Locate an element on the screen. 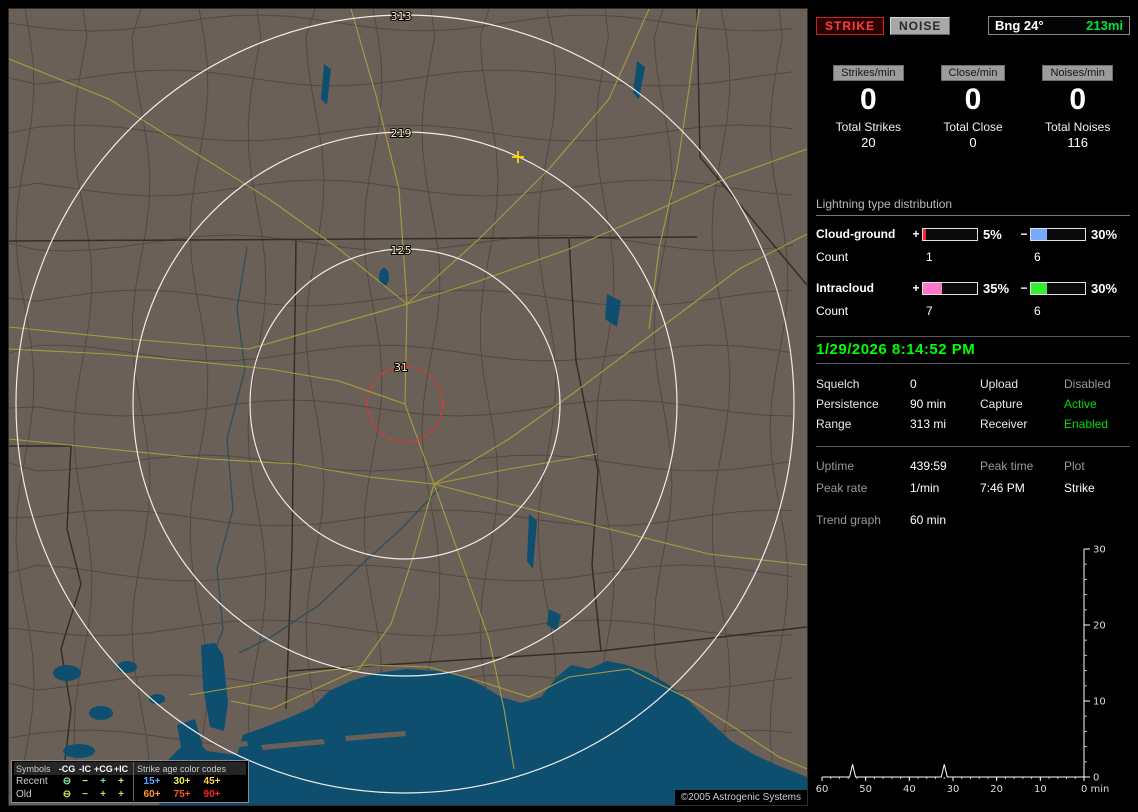 This screenshot has width=1138, height=812. pos-cg-old-icon: + is located at coordinates (103, 794).